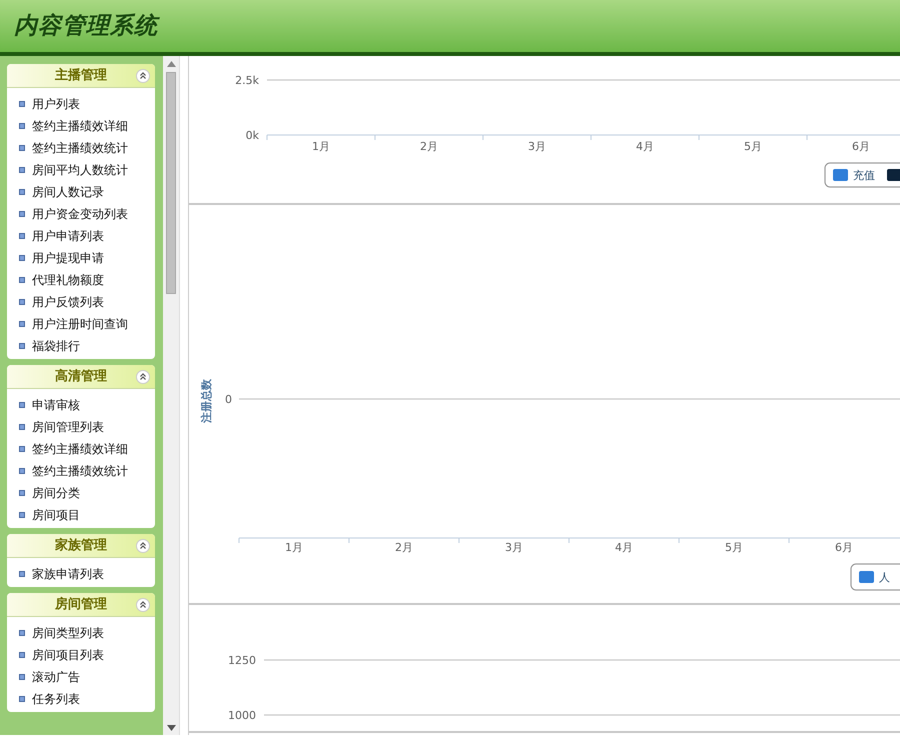 The width and height of the screenshot is (900, 739). I want to click on app-title: 内容管理系统, so click(86, 26).